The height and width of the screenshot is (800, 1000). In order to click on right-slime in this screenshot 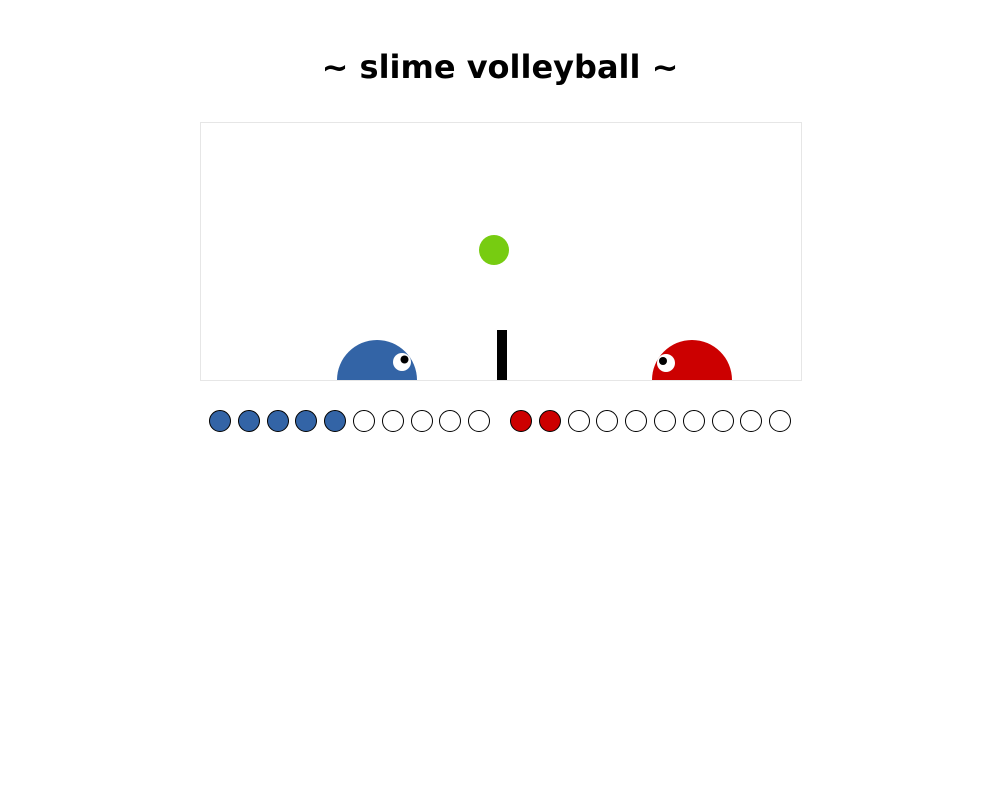, I will do `click(692, 360)`.